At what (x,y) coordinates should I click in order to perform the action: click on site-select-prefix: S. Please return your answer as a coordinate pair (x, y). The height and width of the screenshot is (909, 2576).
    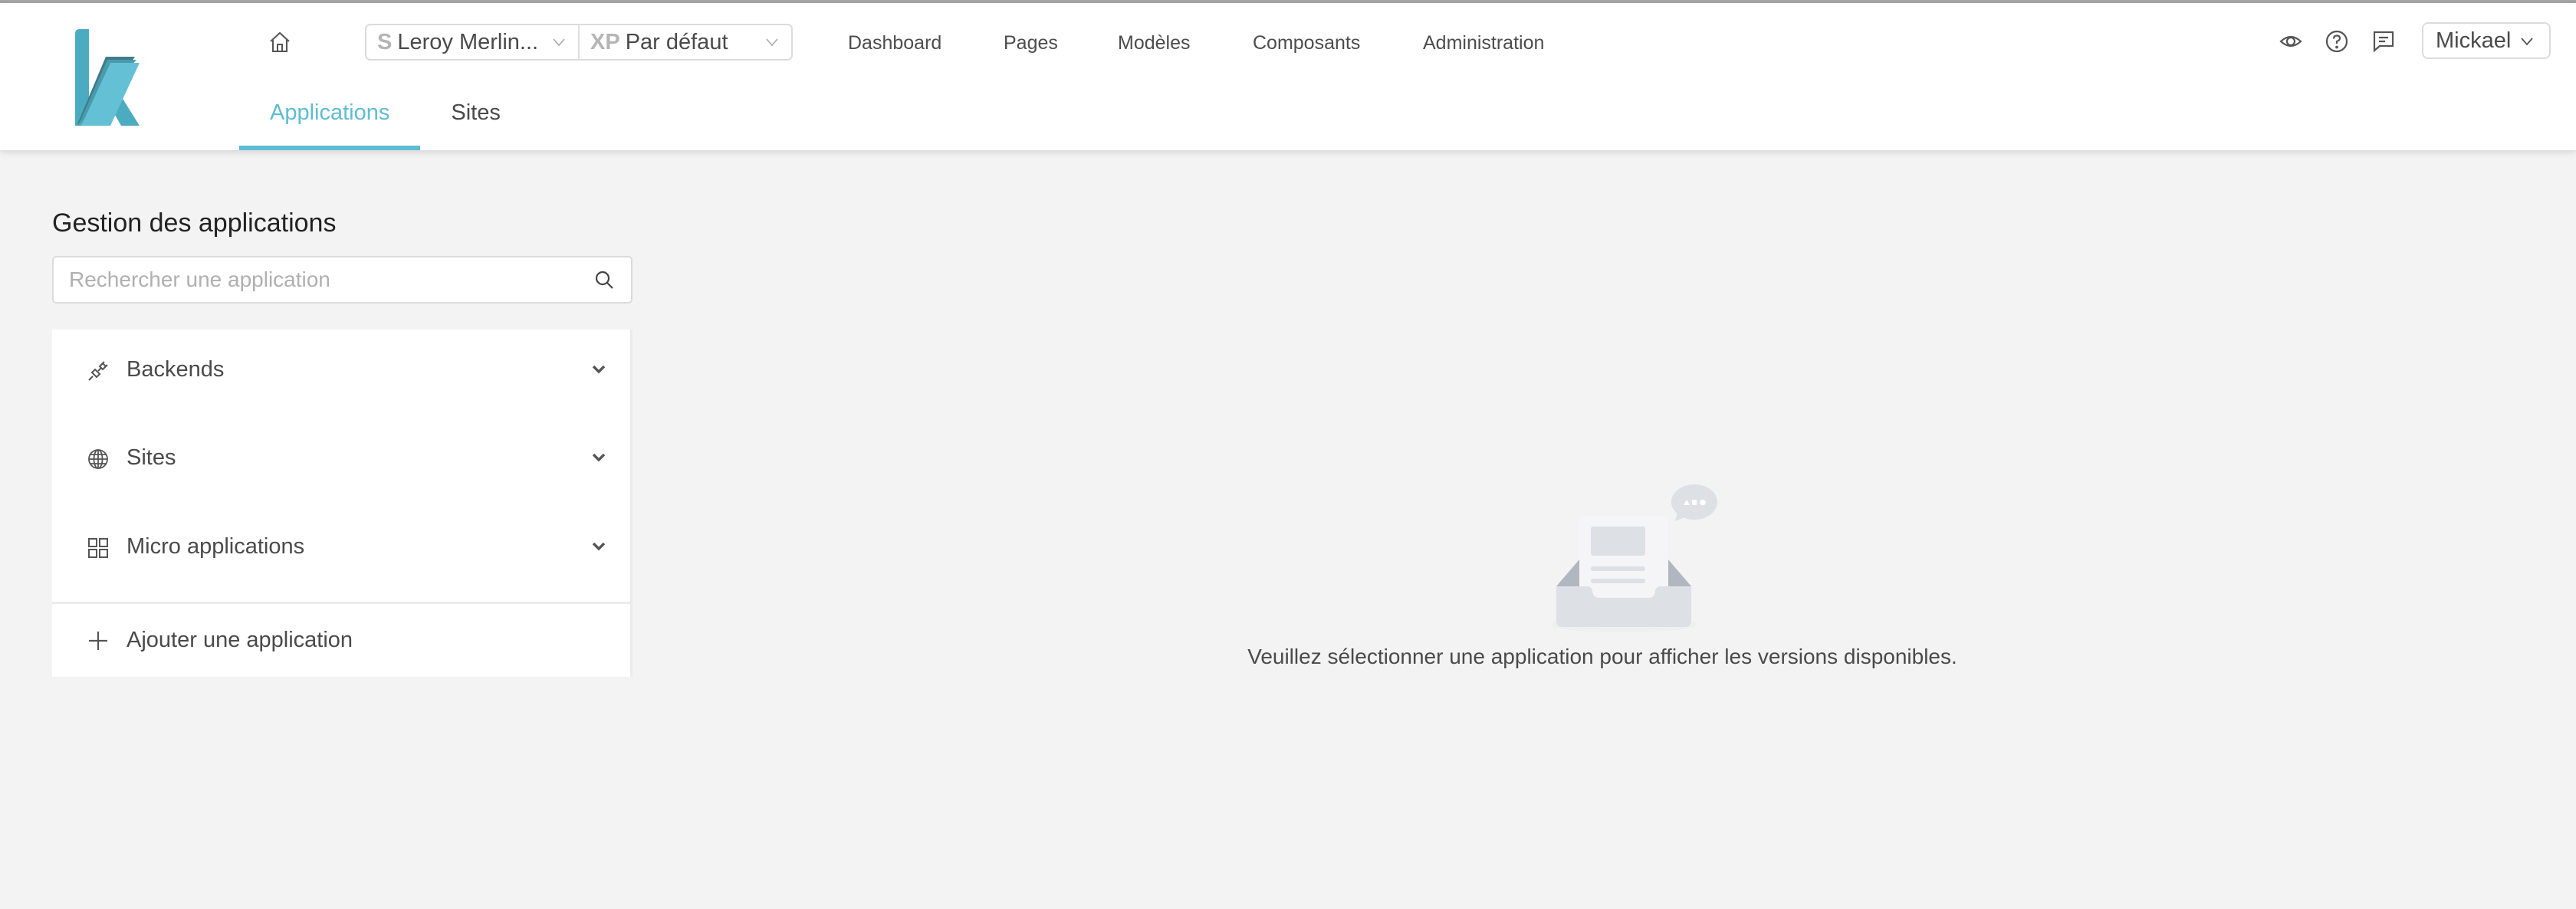
    Looking at the image, I should click on (385, 41).